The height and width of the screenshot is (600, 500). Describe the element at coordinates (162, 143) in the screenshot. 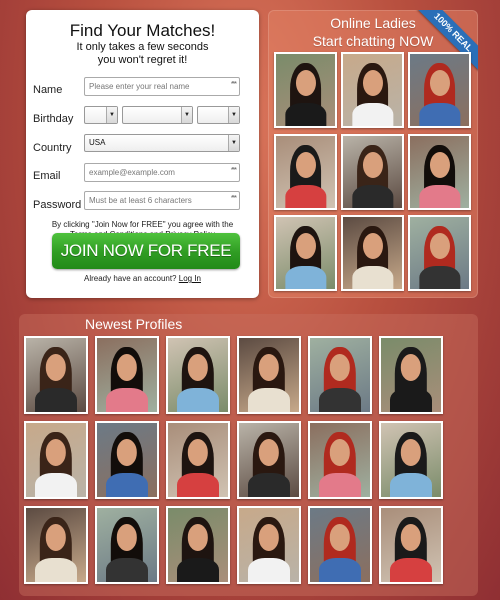

I see `country-select: USA ▼` at that location.